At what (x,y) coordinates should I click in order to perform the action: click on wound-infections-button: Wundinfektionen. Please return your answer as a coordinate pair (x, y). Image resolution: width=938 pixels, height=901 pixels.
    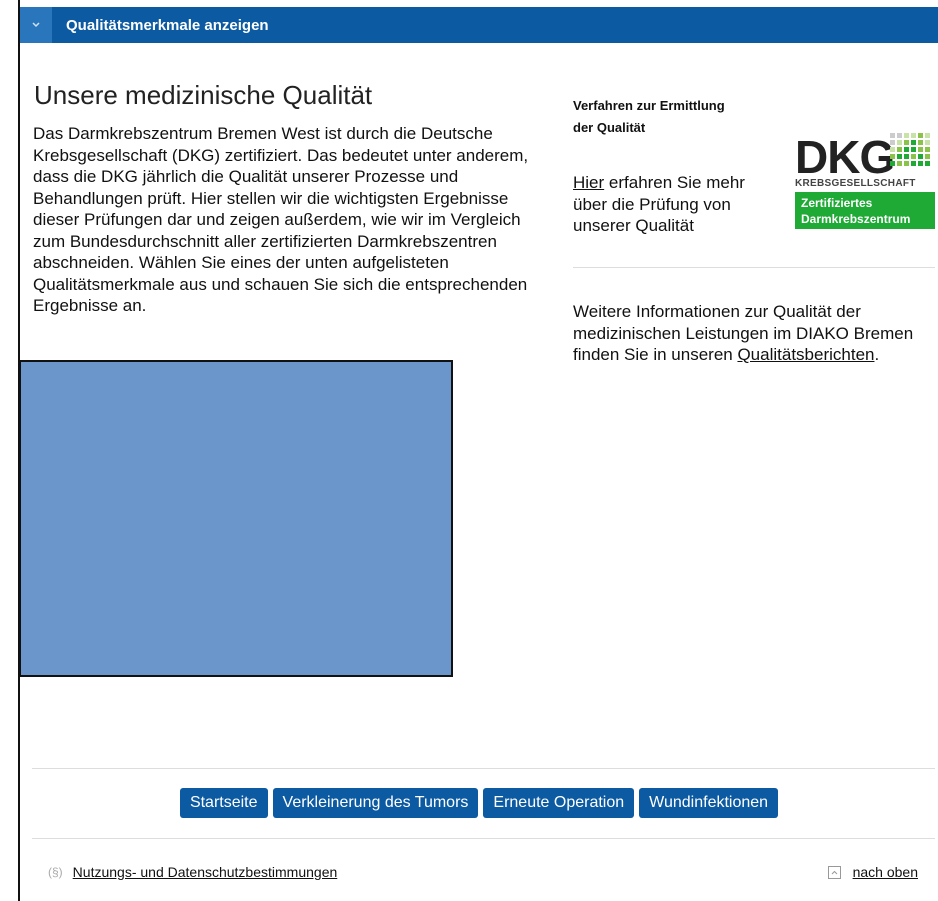
    Looking at the image, I should click on (709, 803).